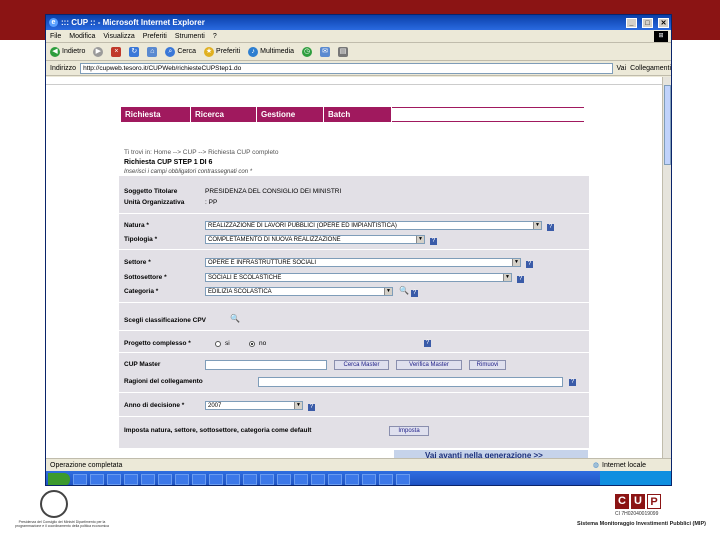 The height and width of the screenshot is (540, 720). What do you see at coordinates (222, 51) in the screenshot?
I see `favorites-button: ★ Preferiti` at bounding box center [222, 51].